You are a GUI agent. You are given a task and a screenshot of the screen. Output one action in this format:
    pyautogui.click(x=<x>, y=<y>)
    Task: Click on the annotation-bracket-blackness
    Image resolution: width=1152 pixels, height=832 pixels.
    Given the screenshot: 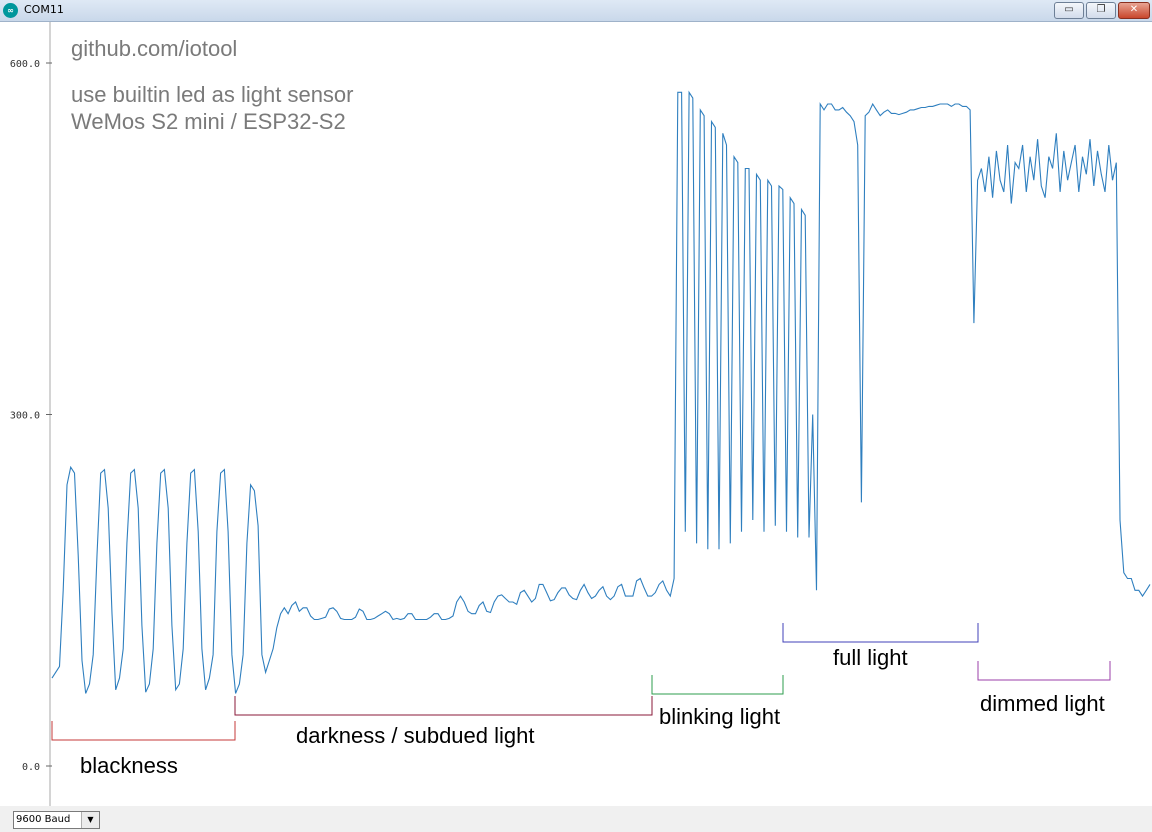 What is the action you would take?
    pyautogui.click(x=143, y=731)
    